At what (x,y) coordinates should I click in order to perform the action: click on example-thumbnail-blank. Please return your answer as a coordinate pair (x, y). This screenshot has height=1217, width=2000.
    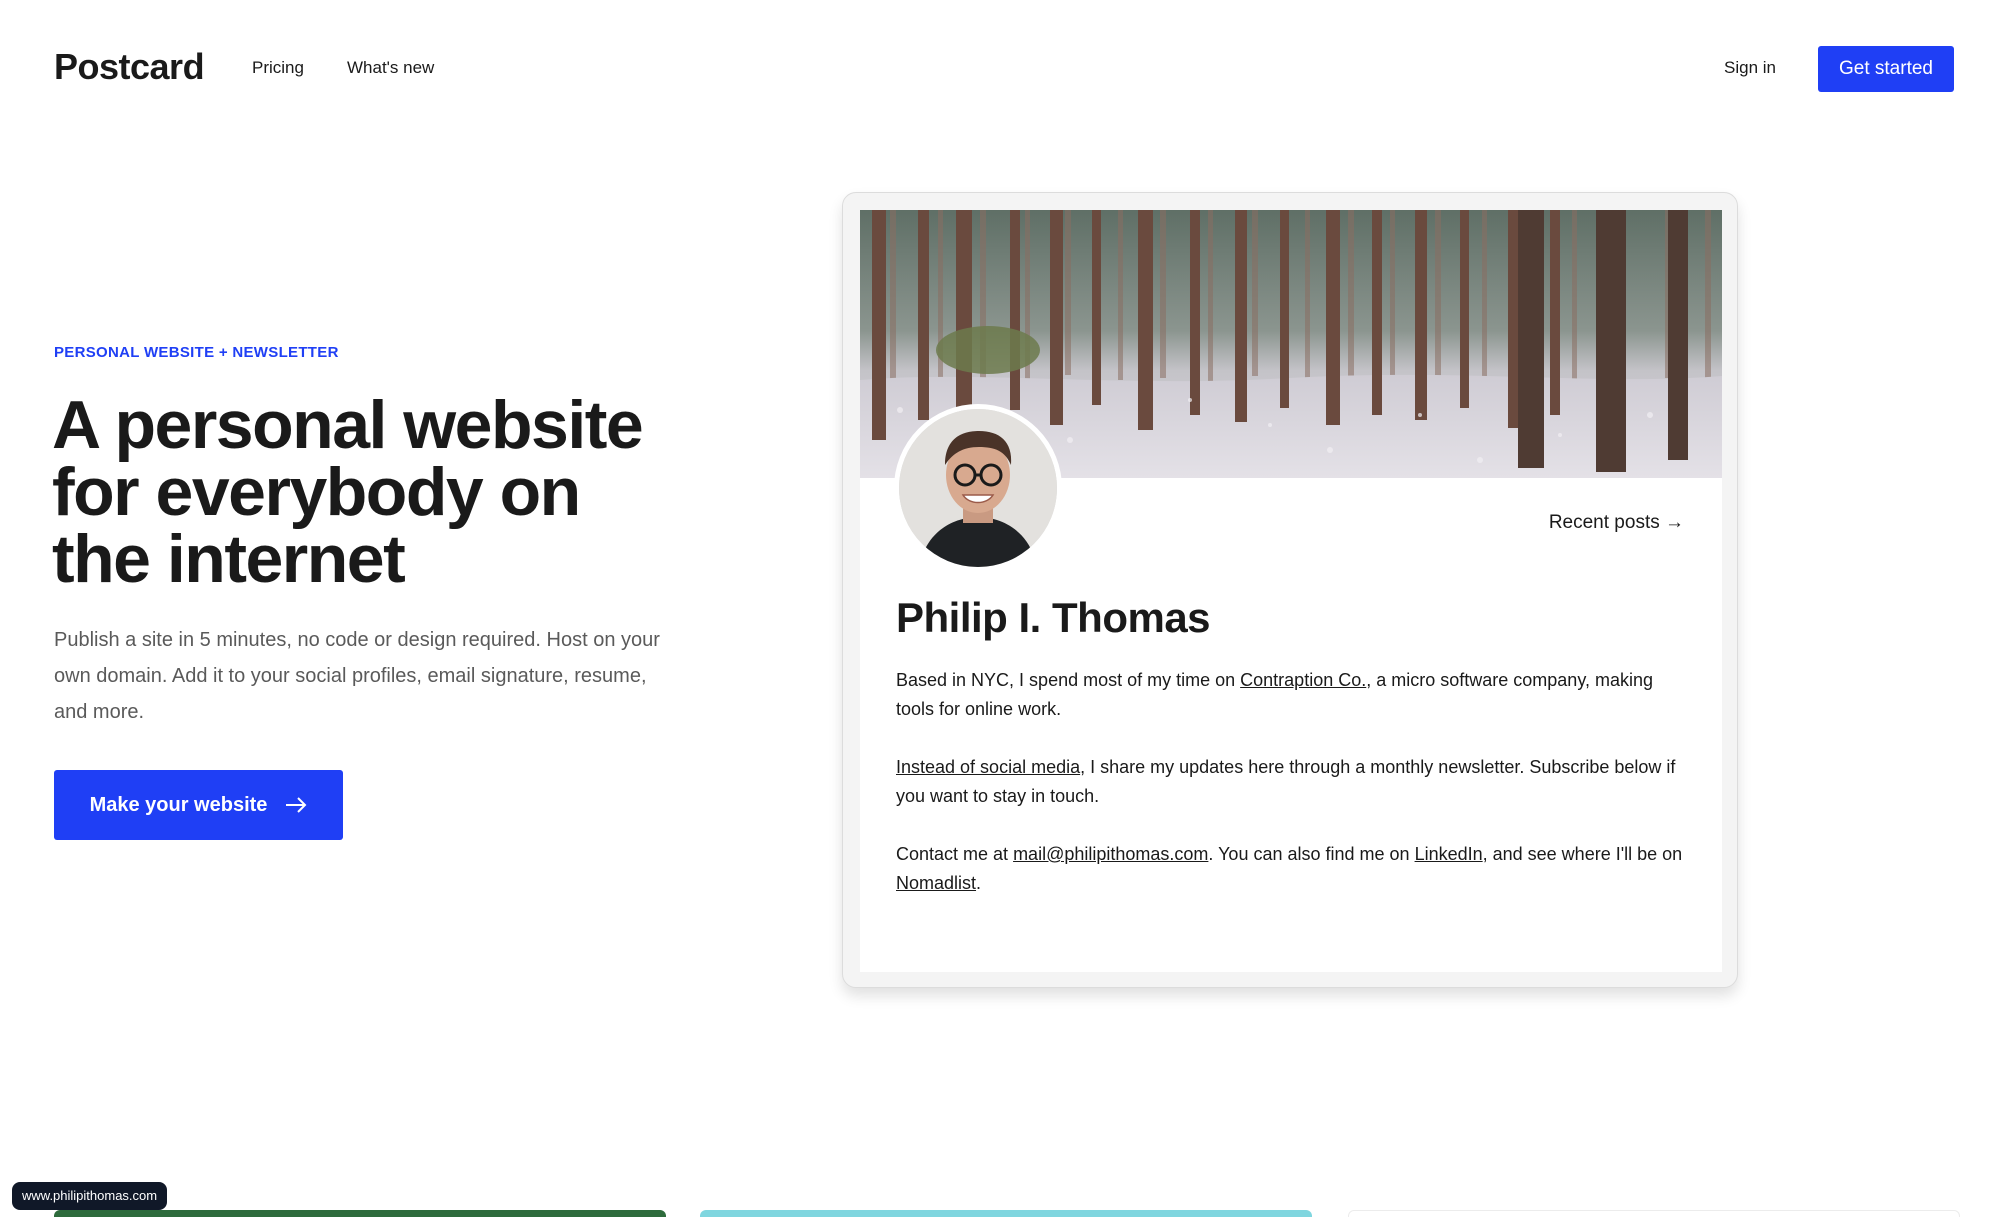
    Looking at the image, I should click on (1654, 1213).